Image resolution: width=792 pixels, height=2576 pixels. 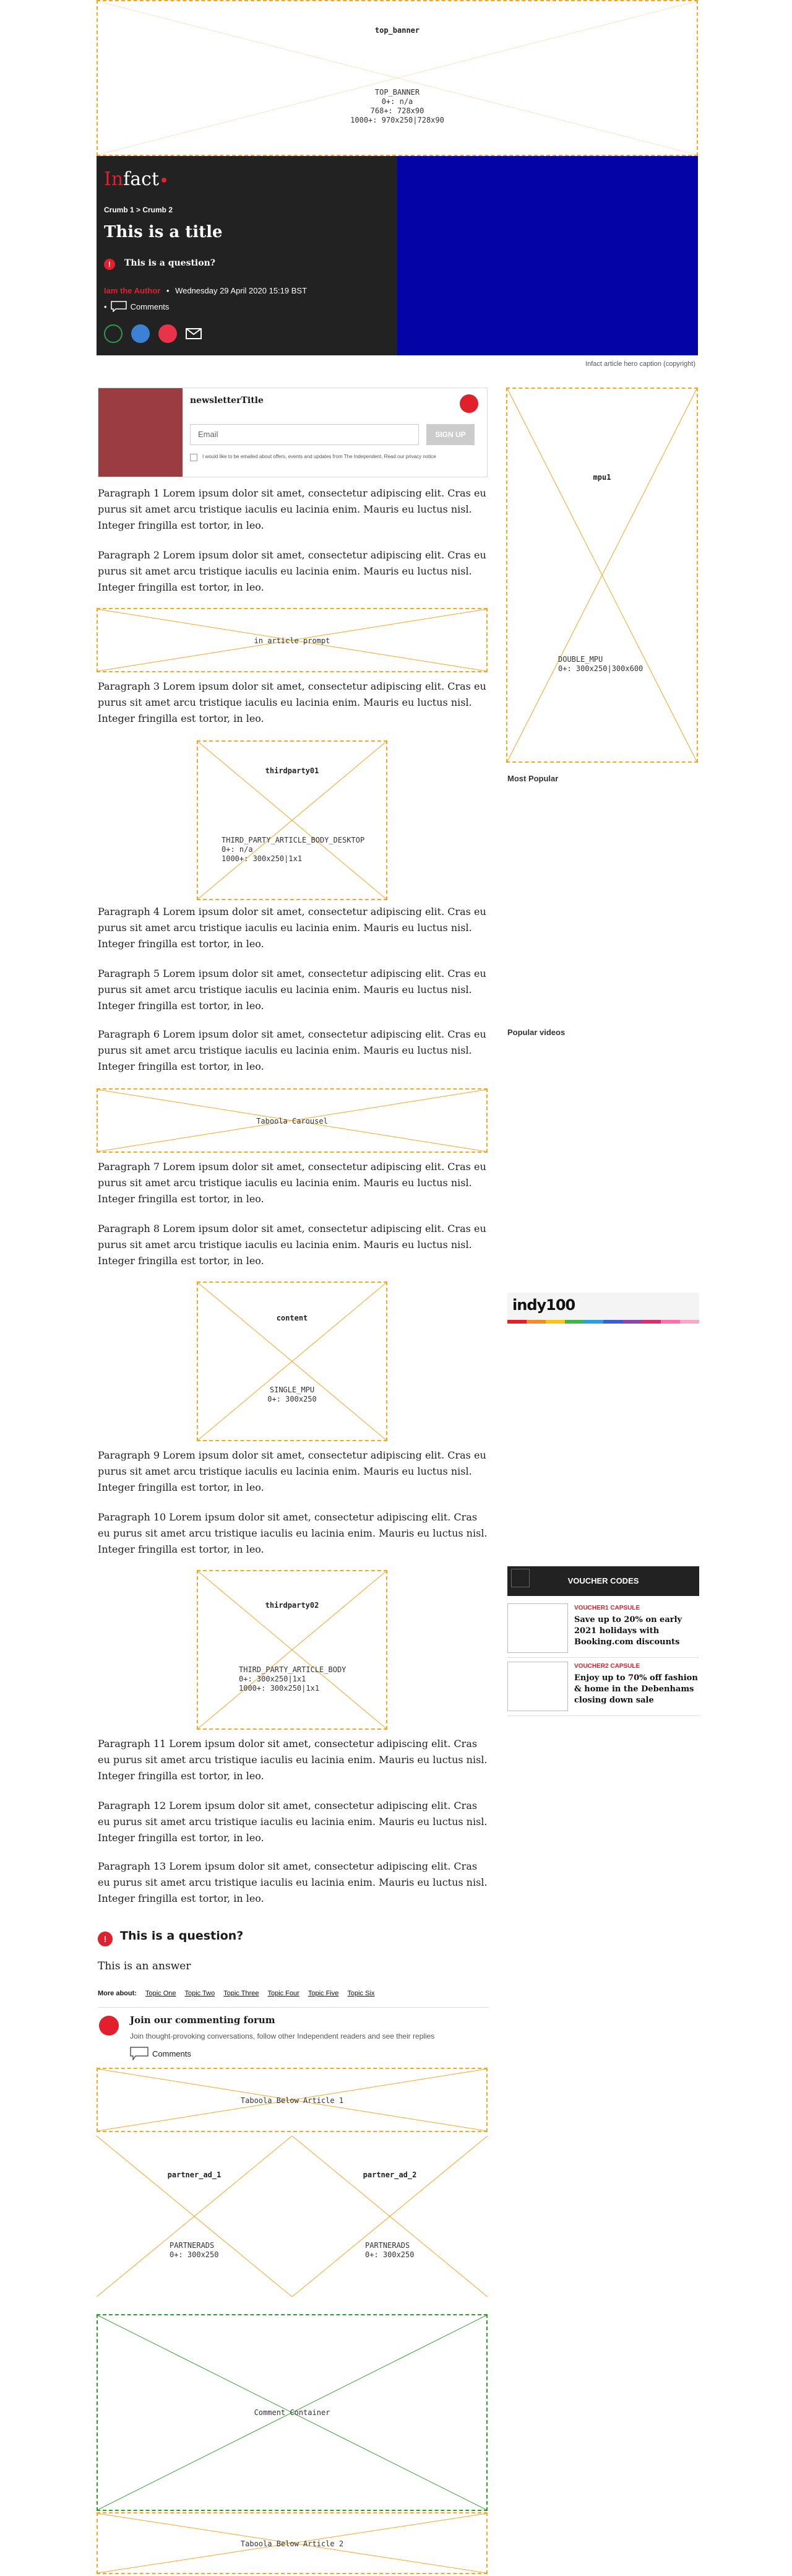 I want to click on most-popular-heading: Most Popular, so click(x=533, y=778).